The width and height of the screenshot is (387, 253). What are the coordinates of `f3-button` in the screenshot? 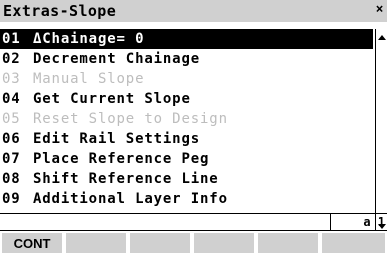 It's located at (160, 243).